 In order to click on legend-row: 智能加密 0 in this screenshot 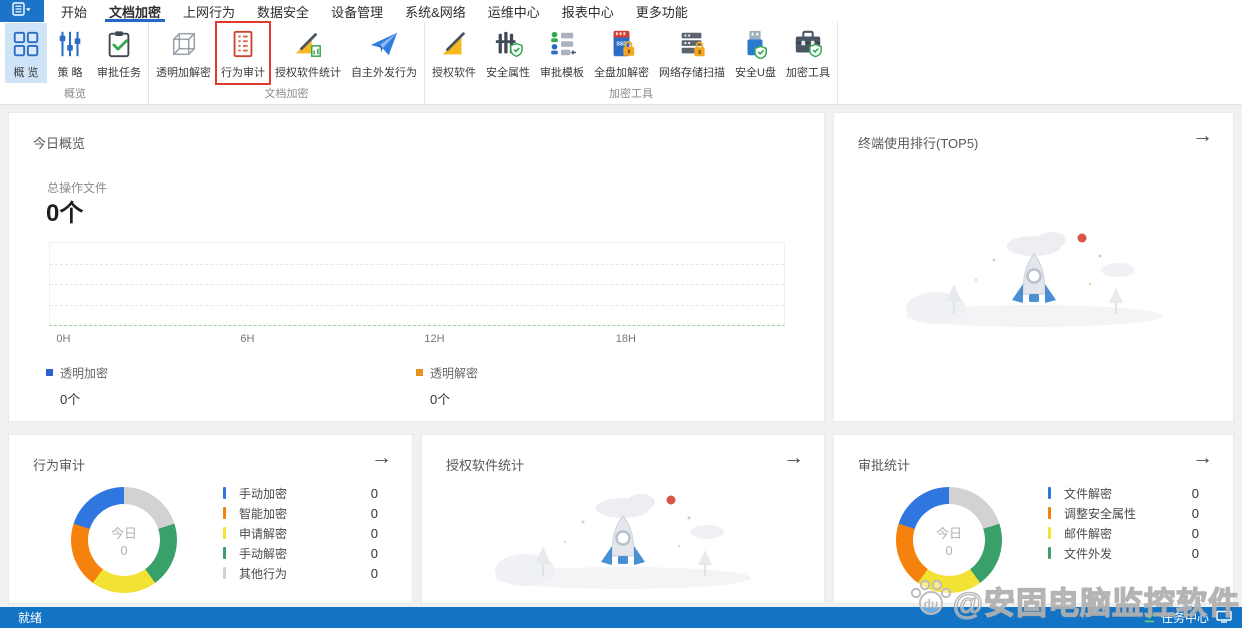, I will do `click(300, 513)`.